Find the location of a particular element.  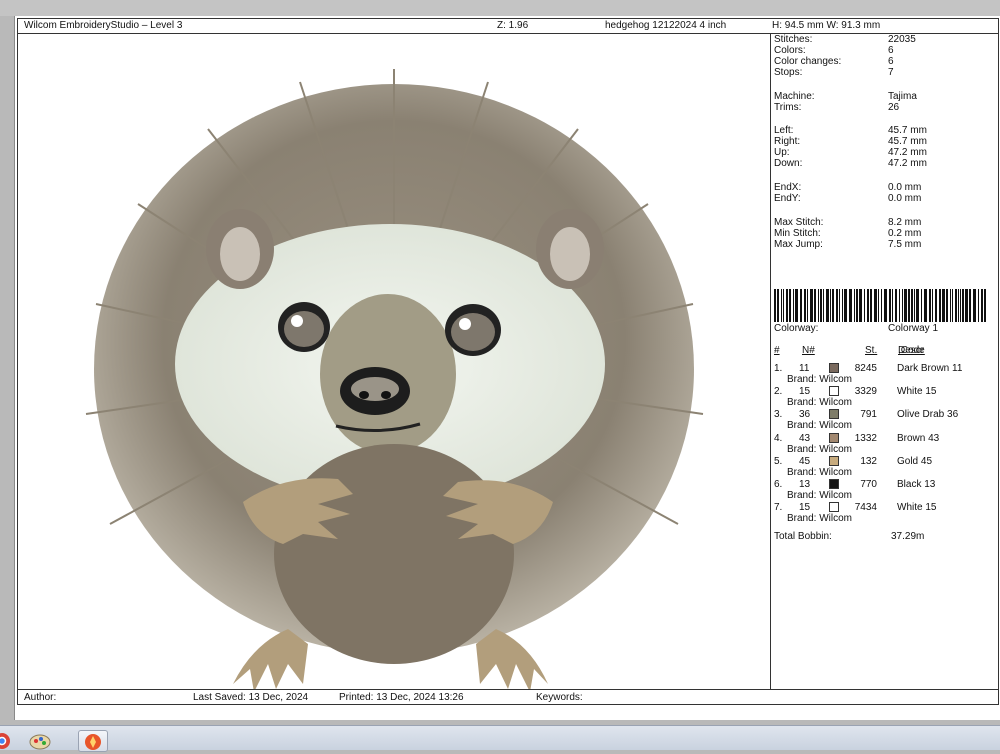

stat-label: Max Stitch: is located at coordinates (799, 222).